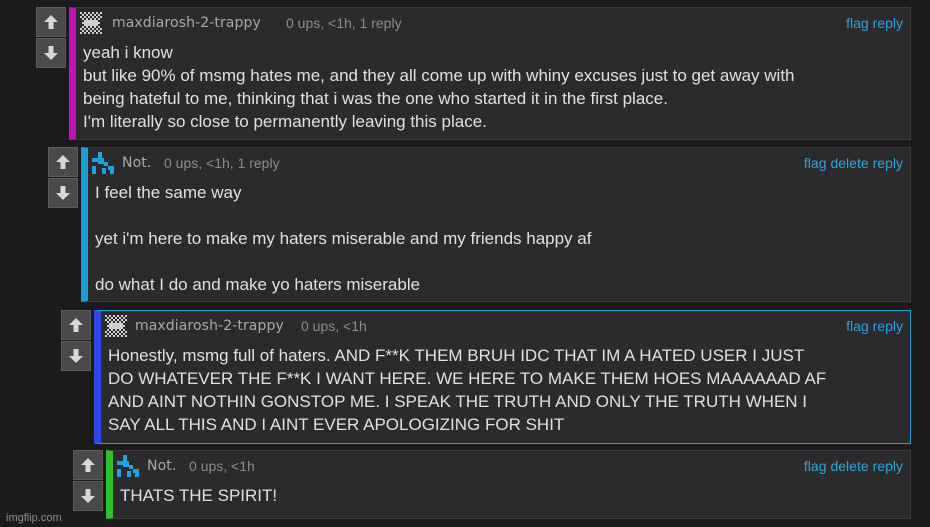 This screenshot has height=527, width=930. Describe the element at coordinates (34, 518) in the screenshot. I see `imgflip-watermark: imgflip.com` at that location.